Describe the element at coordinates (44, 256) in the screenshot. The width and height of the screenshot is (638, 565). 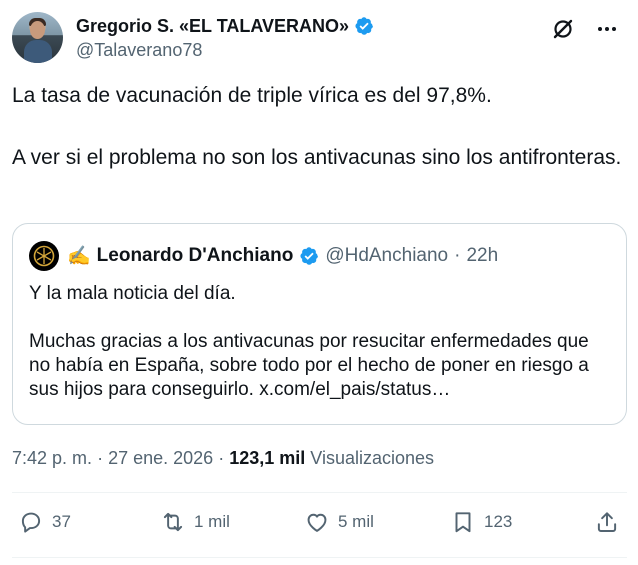
I see `quoted-author-avatar` at that location.